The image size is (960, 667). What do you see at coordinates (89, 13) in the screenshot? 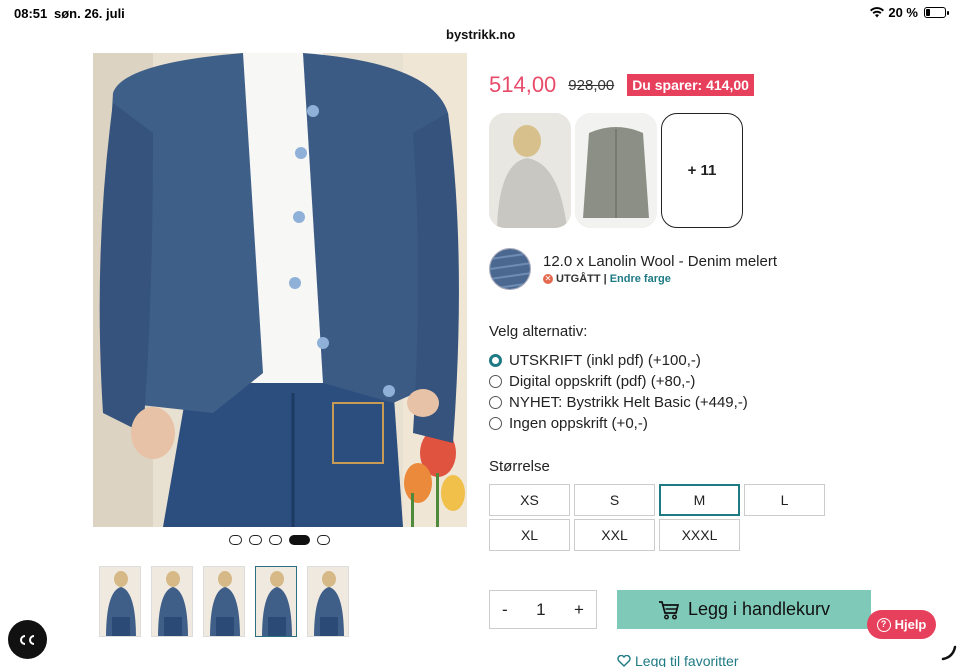
I see `status-date: søn. 26. juli` at bounding box center [89, 13].